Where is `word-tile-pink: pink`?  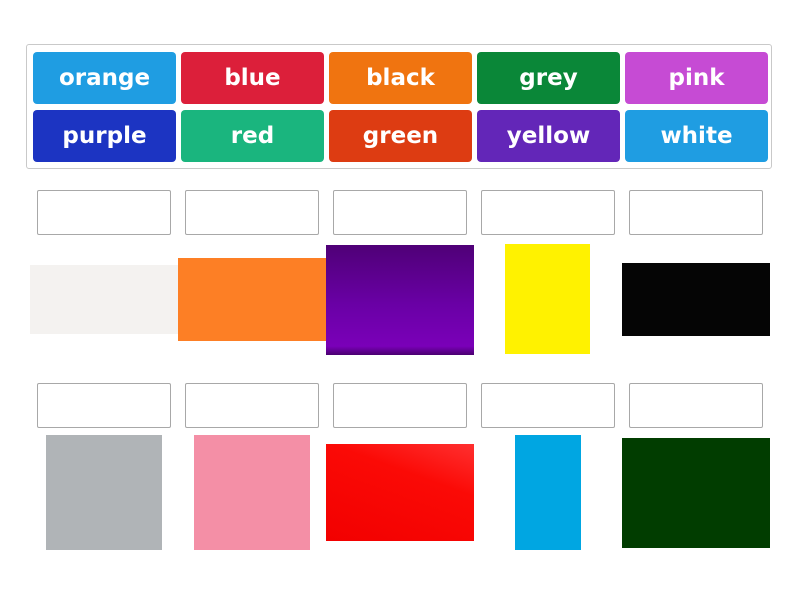
word-tile-pink: pink is located at coordinates (696, 78).